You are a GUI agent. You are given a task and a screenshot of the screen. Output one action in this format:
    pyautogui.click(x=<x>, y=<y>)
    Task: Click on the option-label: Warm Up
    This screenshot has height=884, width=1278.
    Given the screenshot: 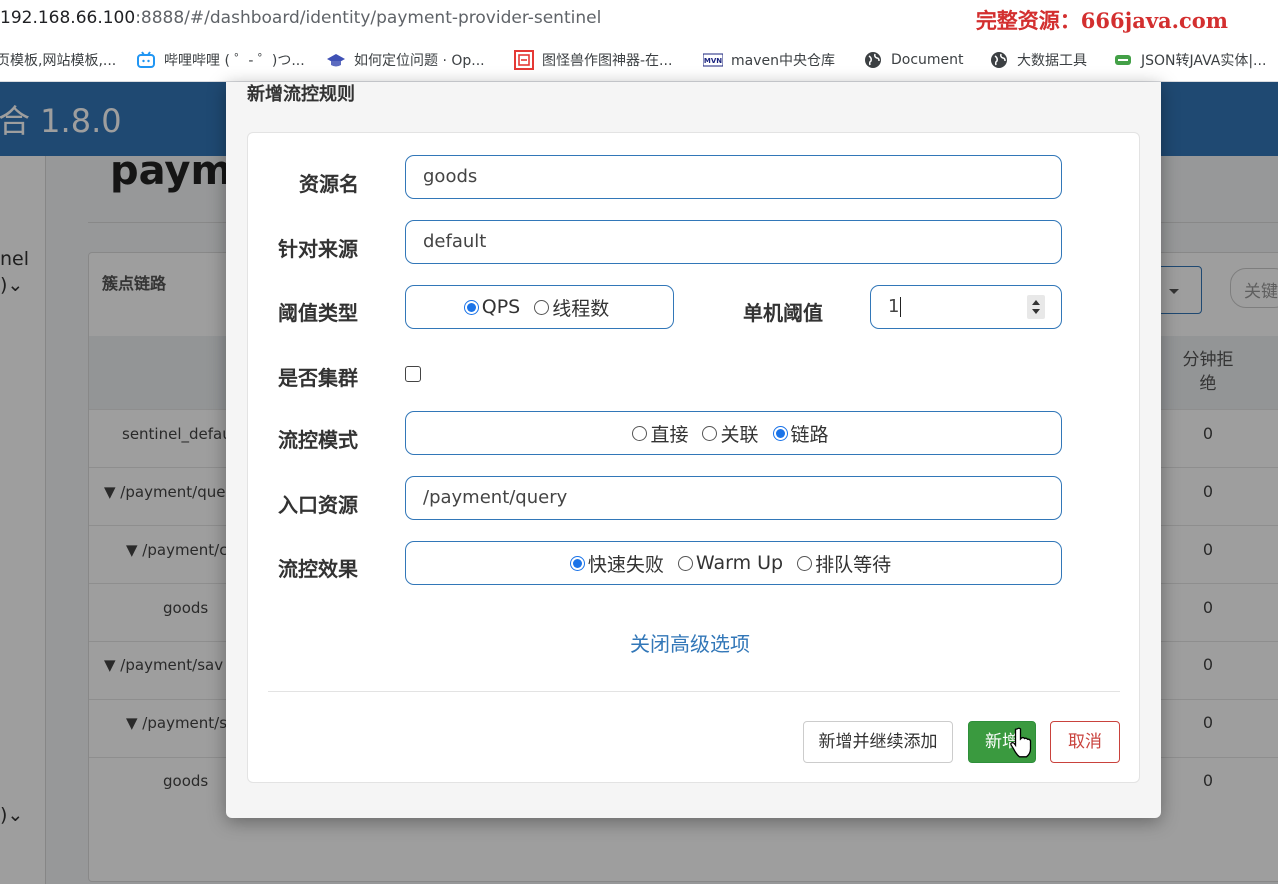 What is the action you would take?
    pyautogui.click(x=739, y=563)
    